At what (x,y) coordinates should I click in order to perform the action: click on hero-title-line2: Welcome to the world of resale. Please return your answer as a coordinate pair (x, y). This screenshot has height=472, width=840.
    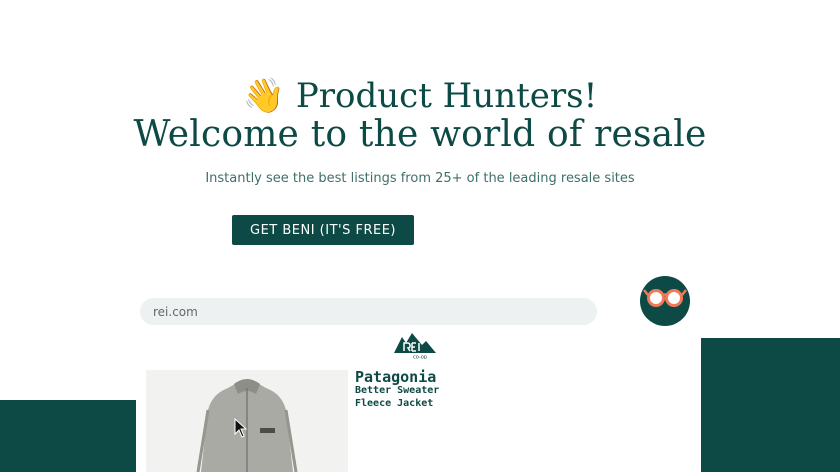
    Looking at the image, I should click on (420, 134).